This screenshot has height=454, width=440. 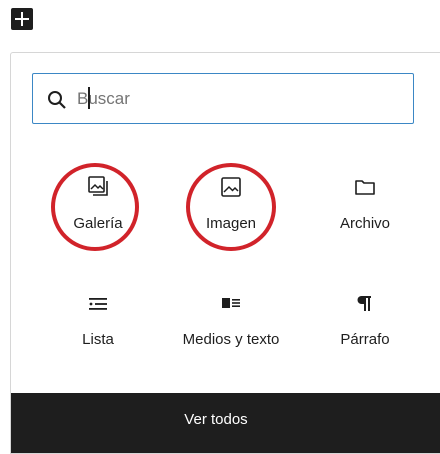 What do you see at coordinates (98, 320) in the screenshot?
I see `block-list: Lista` at bounding box center [98, 320].